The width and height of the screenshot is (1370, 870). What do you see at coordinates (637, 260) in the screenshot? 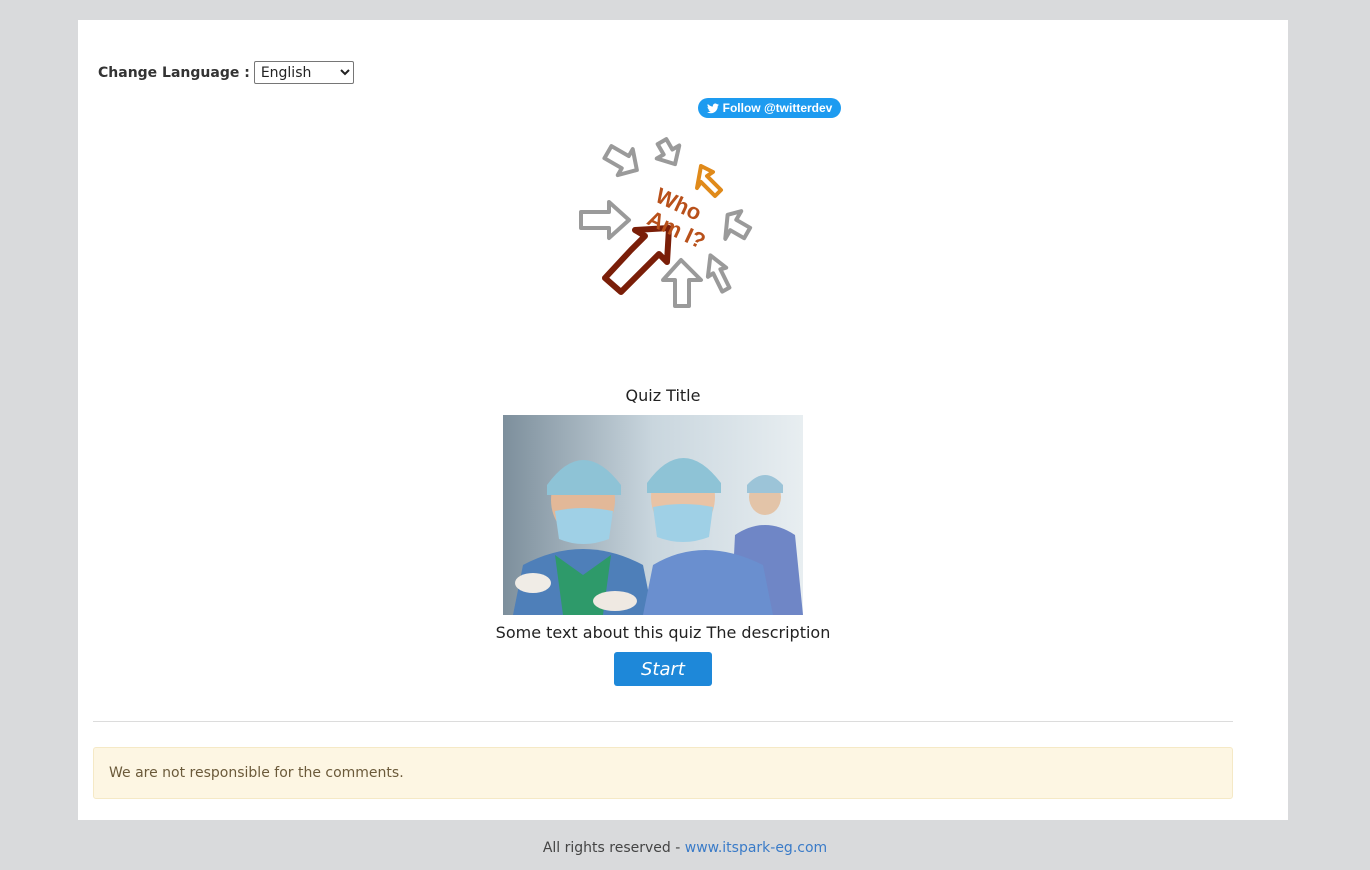
I see `big-red-arrow-icon` at bounding box center [637, 260].